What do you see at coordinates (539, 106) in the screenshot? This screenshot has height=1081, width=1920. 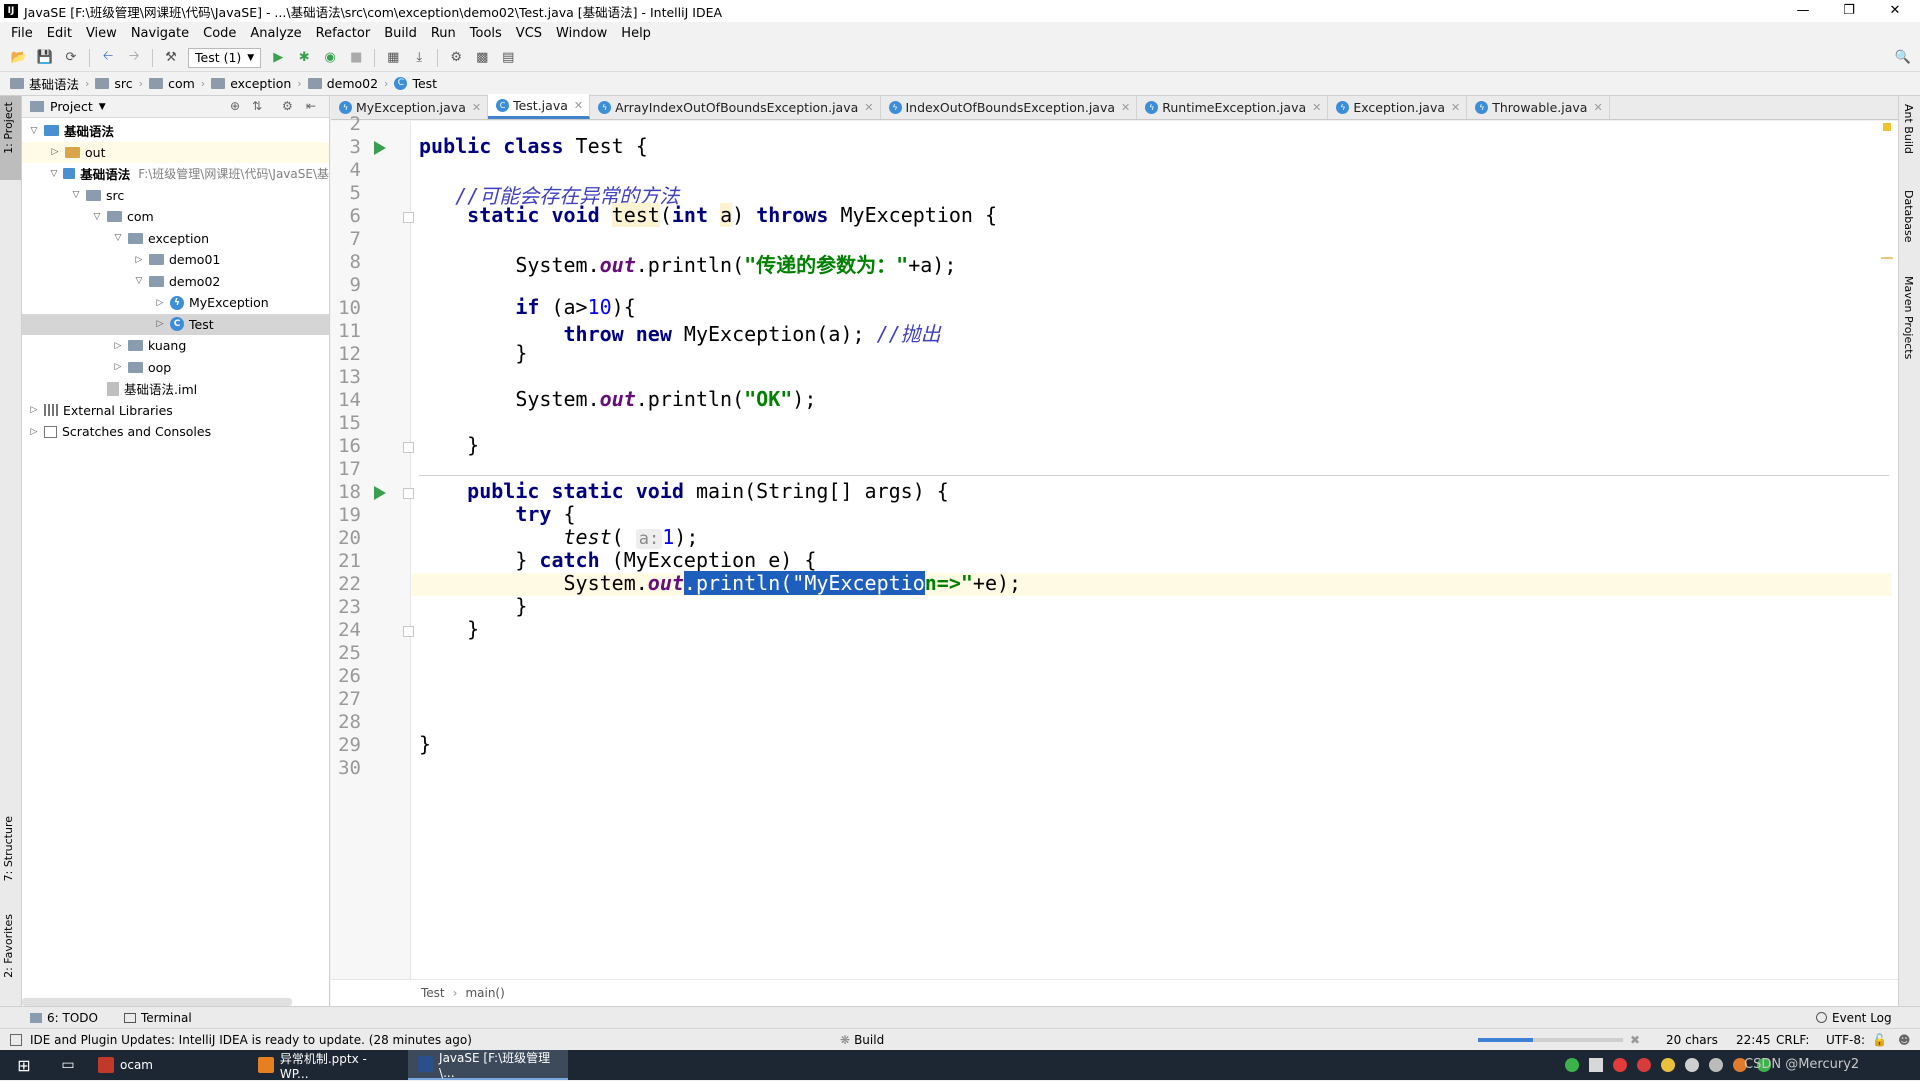 I see `editor-tab: C Test.java ✕` at bounding box center [539, 106].